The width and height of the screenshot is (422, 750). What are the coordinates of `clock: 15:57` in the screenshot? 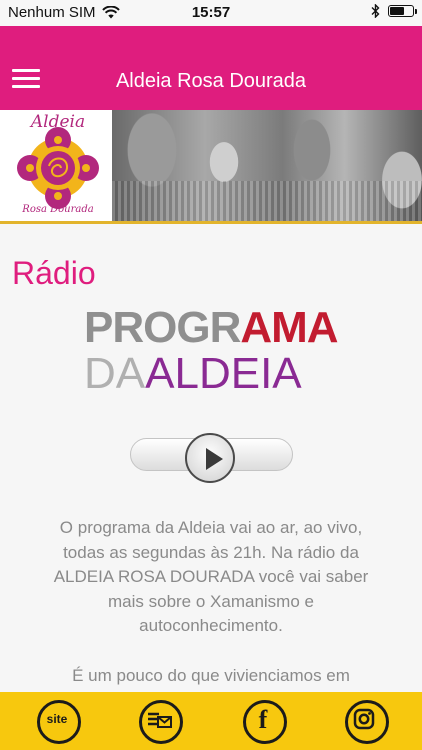 It's located at (211, 12).